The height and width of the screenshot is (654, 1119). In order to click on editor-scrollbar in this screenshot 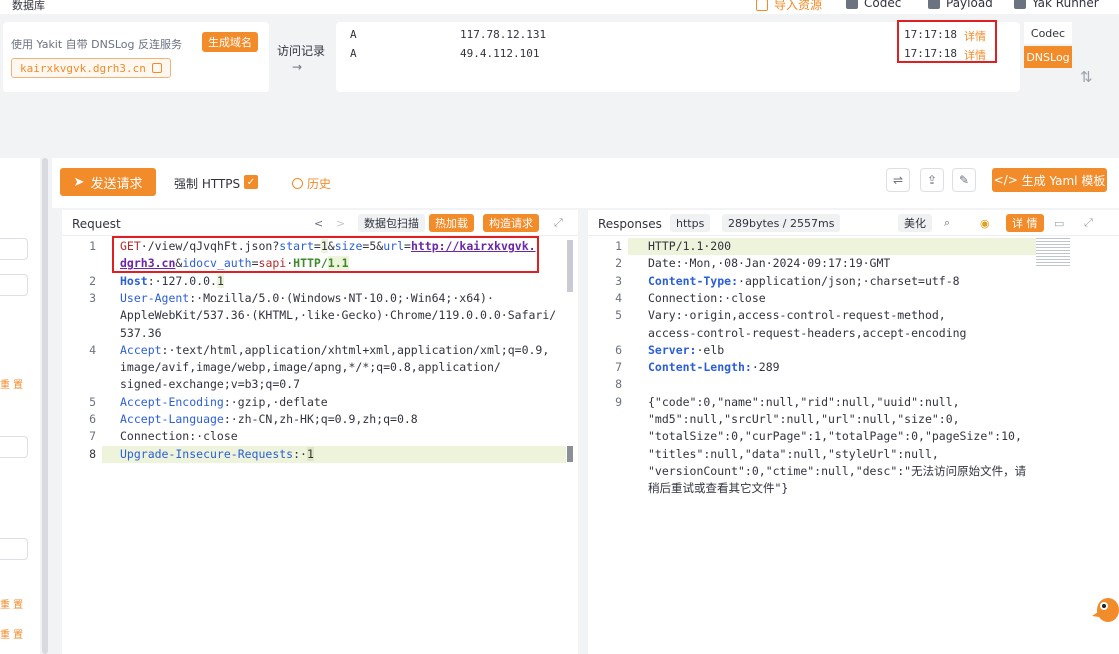, I will do `click(570, 266)`.